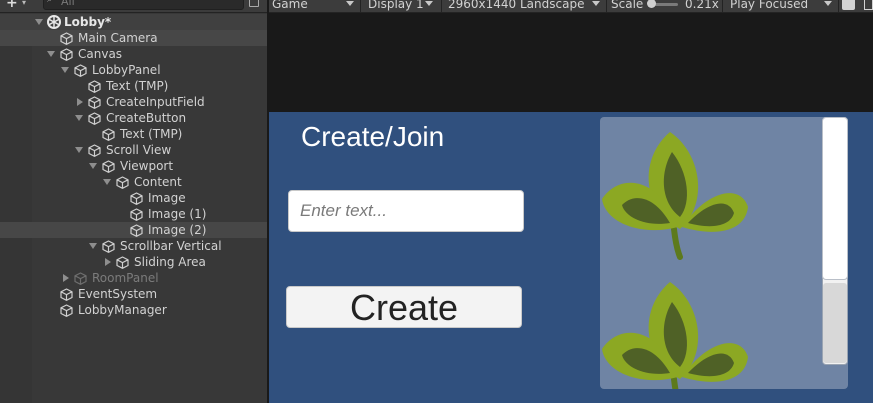 This screenshot has width=873, height=403. I want to click on hierarchy-item-label: Viewport, so click(147, 166).